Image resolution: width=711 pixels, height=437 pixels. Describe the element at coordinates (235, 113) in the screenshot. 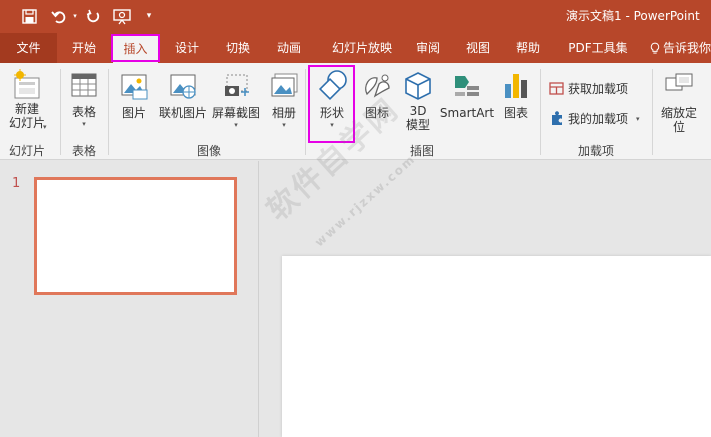

I see `screenshot-label: 屏幕截图` at that location.